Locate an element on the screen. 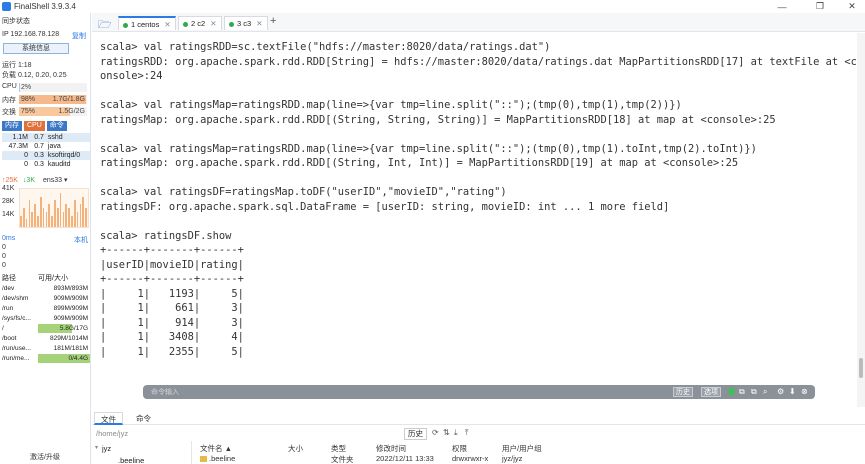 The height and width of the screenshot is (464, 865). disk-usage-bar: 0/4.4G is located at coordinates (64, 358).